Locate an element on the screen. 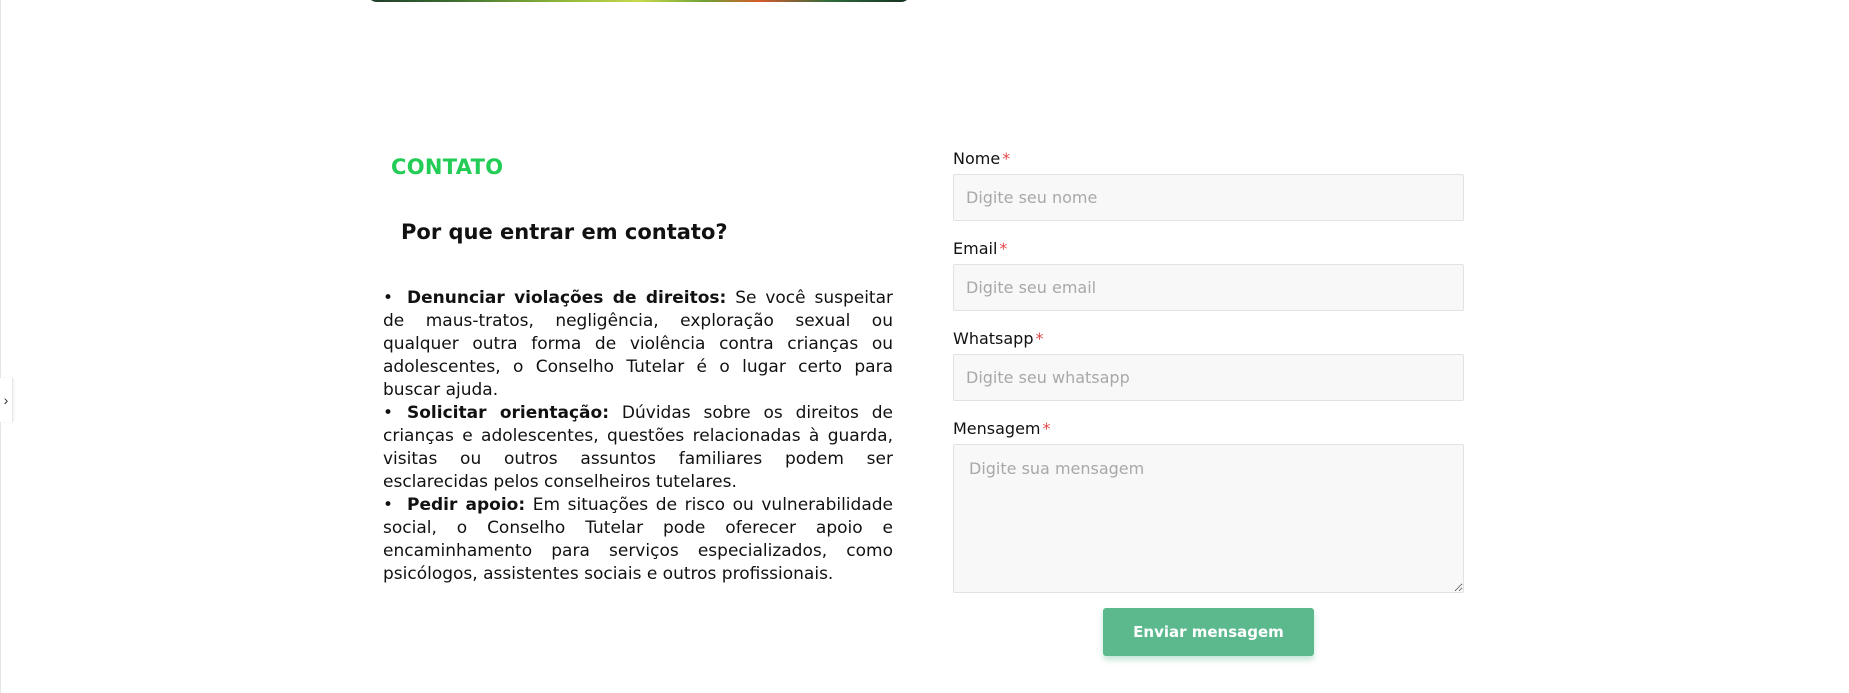 This screenshot has width=1849, height=693. reason-title: Pedir apoio: is located at coordinates (466, 505).